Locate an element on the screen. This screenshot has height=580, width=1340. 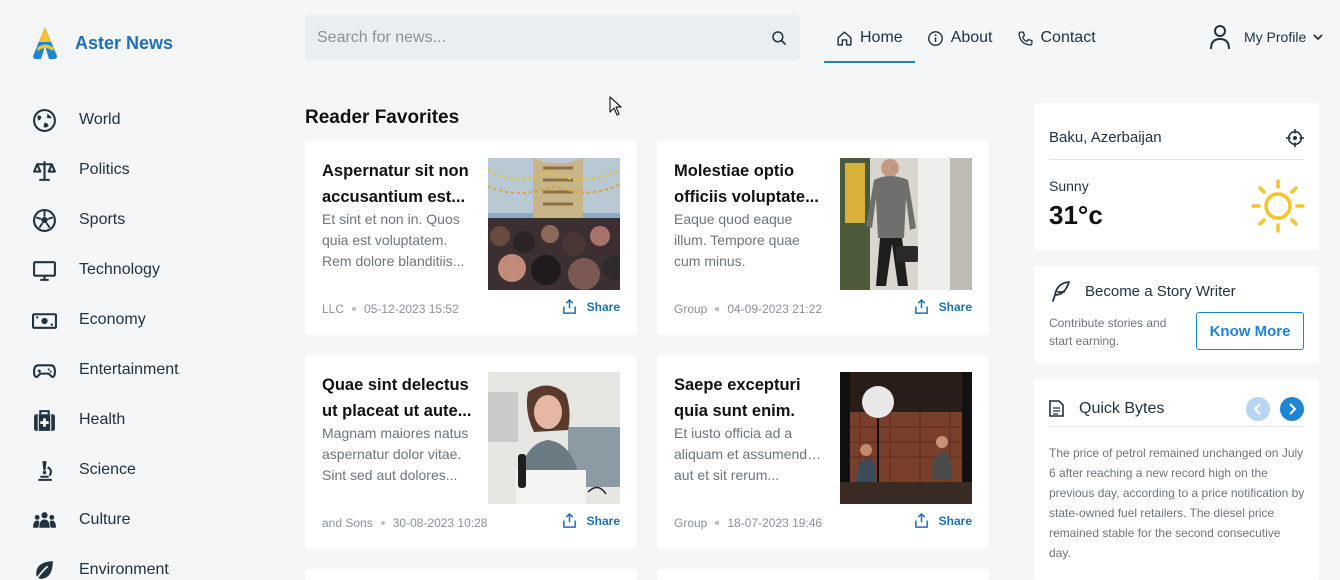
brand-name: Aster News is located at coordinates (124, 42).